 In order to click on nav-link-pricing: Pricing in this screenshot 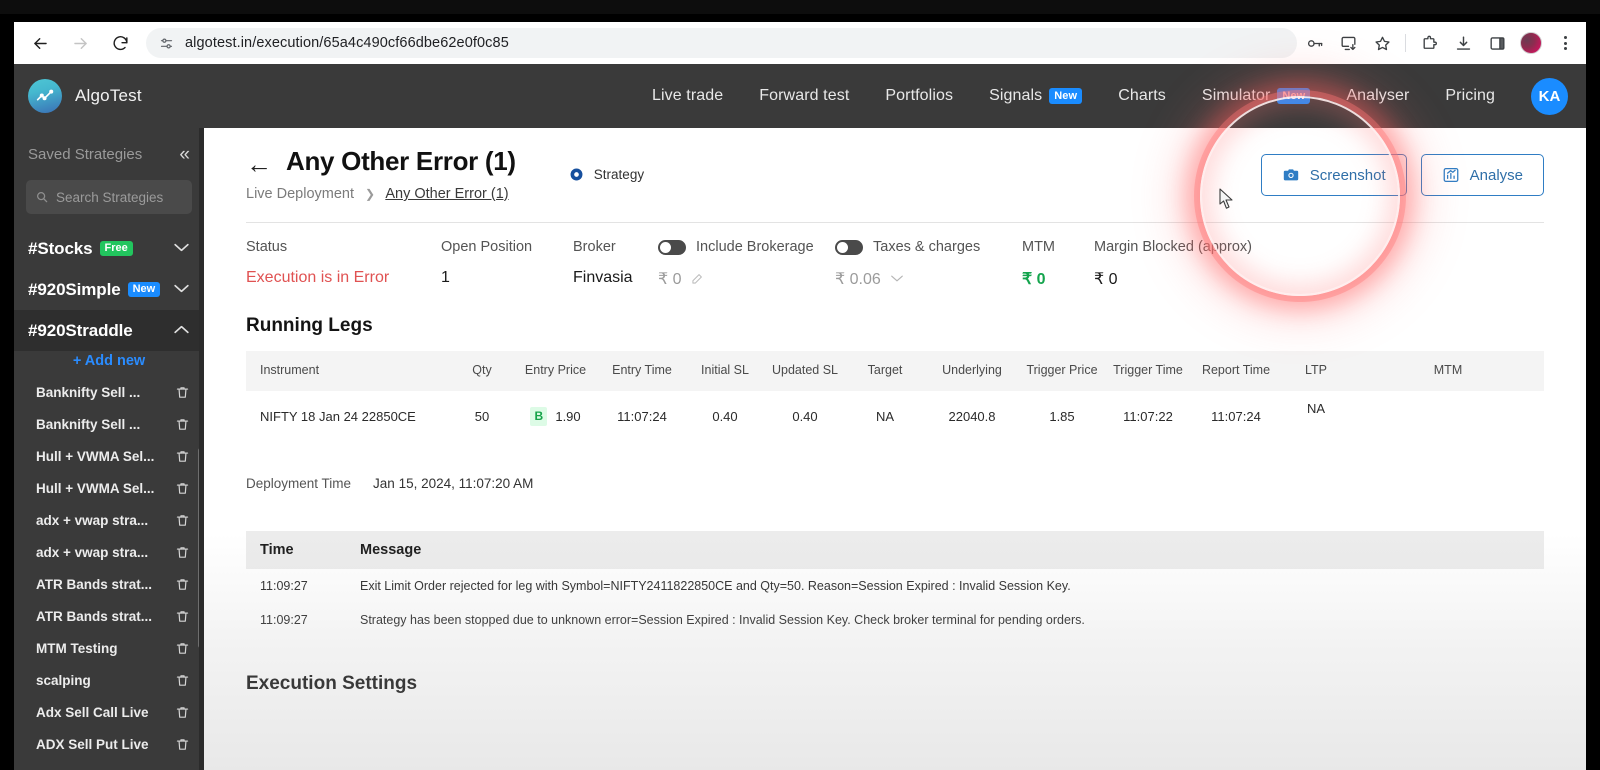, I will do `click(1470, 96)`.